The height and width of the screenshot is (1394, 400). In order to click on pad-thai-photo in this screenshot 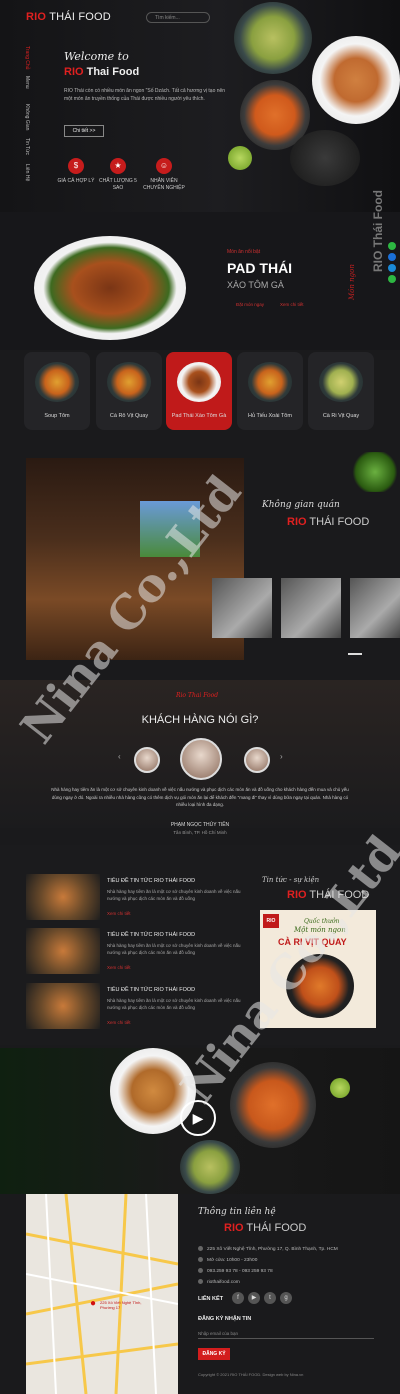, I will do `click(110, 288)`.